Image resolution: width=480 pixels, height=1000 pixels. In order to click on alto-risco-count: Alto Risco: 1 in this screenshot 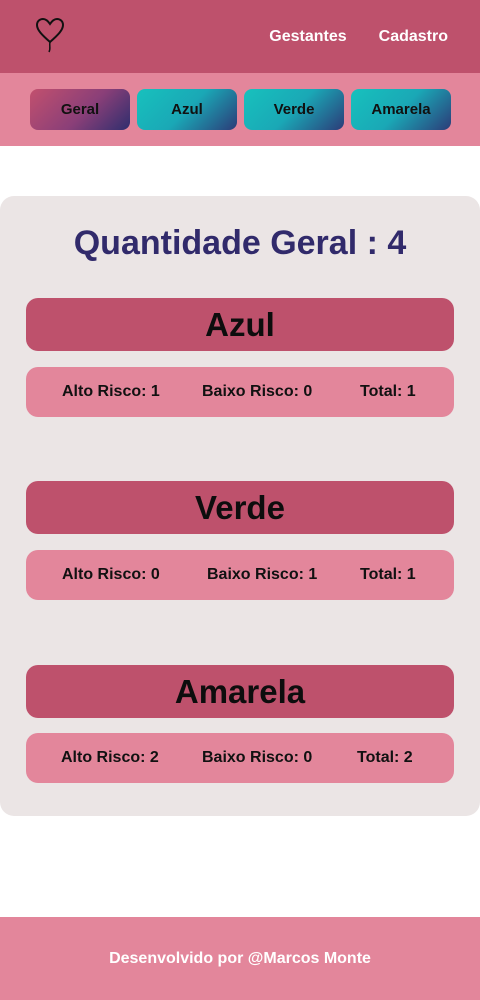, I will do `click(111, 391)`.